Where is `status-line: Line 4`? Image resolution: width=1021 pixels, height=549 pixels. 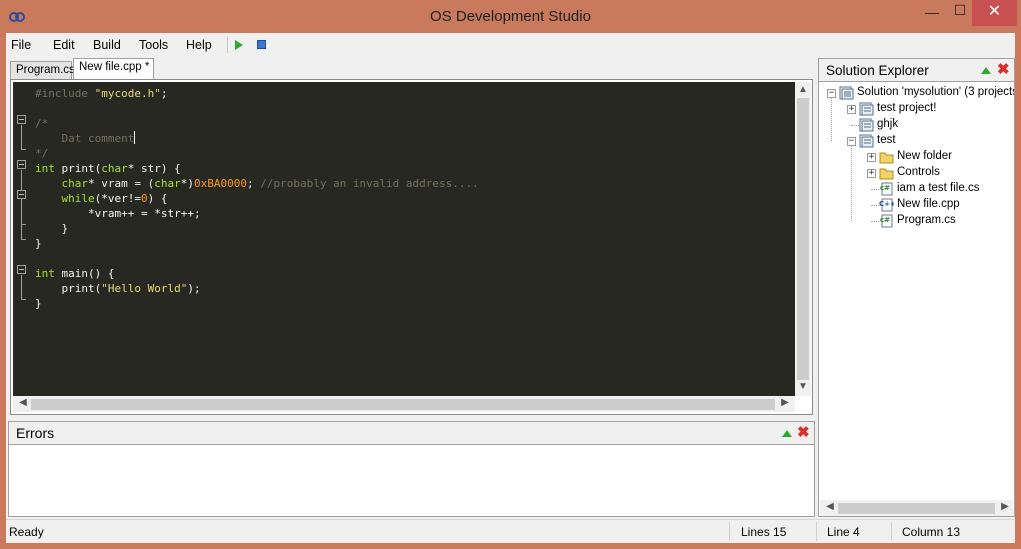 status-line: Line 4 is located at coordinates (843, 532).